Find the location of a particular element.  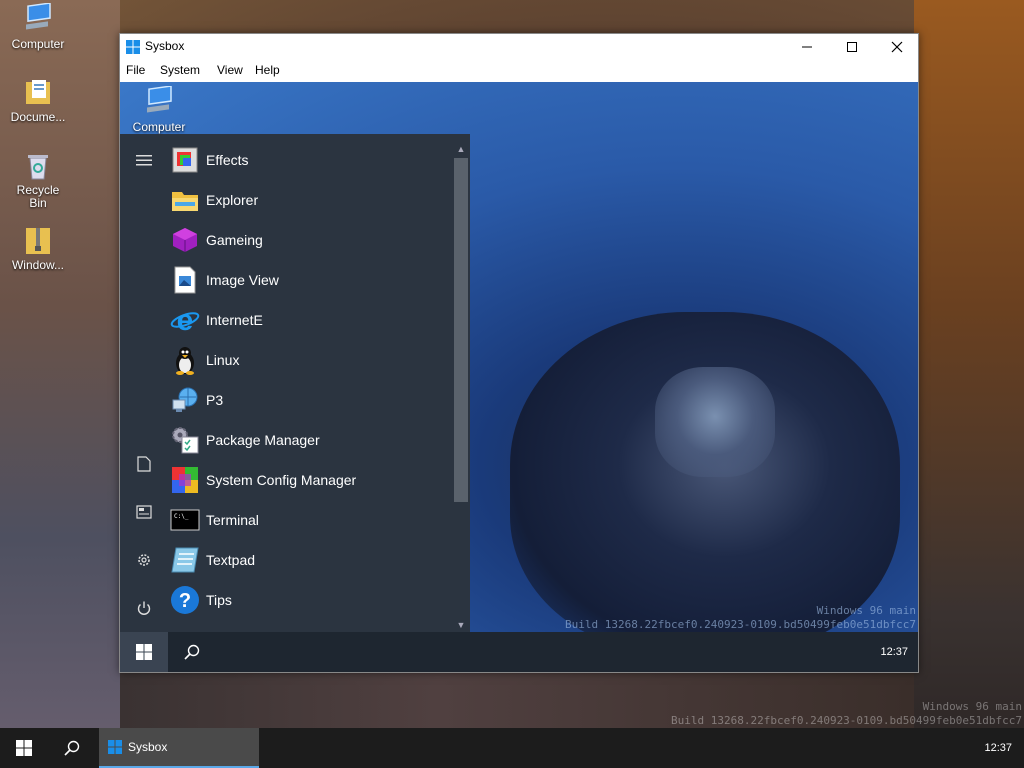

help-icon: ? is located at coordinates (185, 600).